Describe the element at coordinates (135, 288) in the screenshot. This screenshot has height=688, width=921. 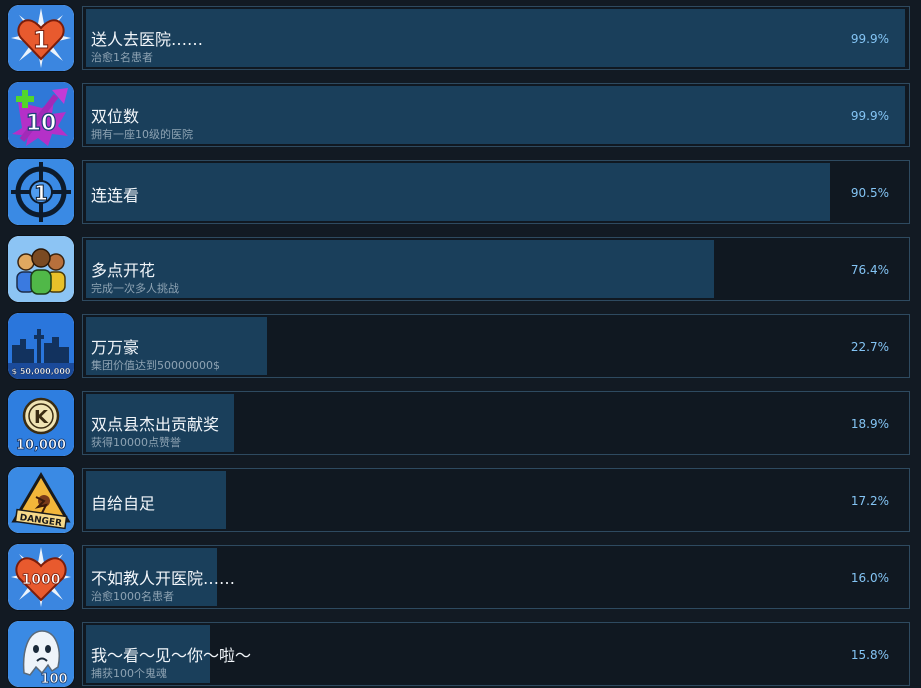
I see `achievement-description: 完成一次多人挑战` at that location.